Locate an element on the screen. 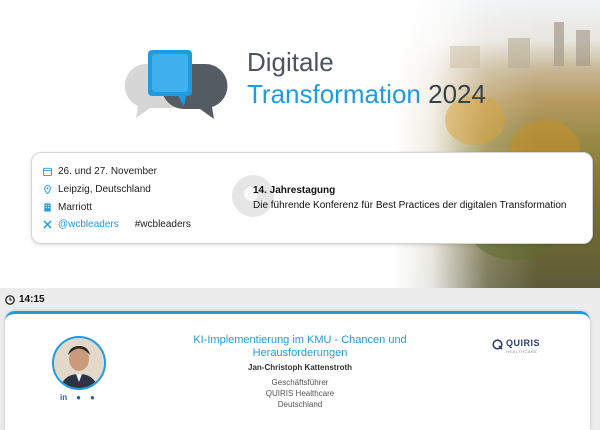  hashtag-text: #wcbleaders is located at coordinates (162, 224).